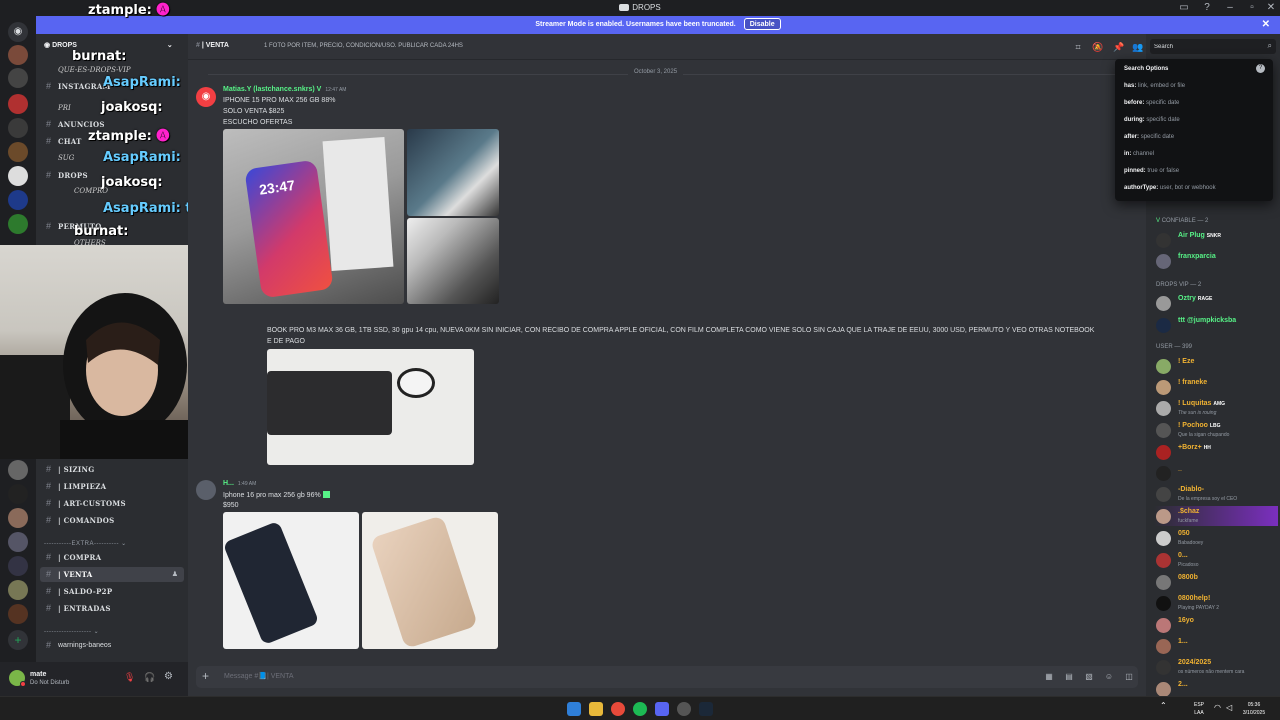  Describe the element at coordinates (168, 676) in the screenshot. I see `settings-gear-icon: ⚙` at that location.